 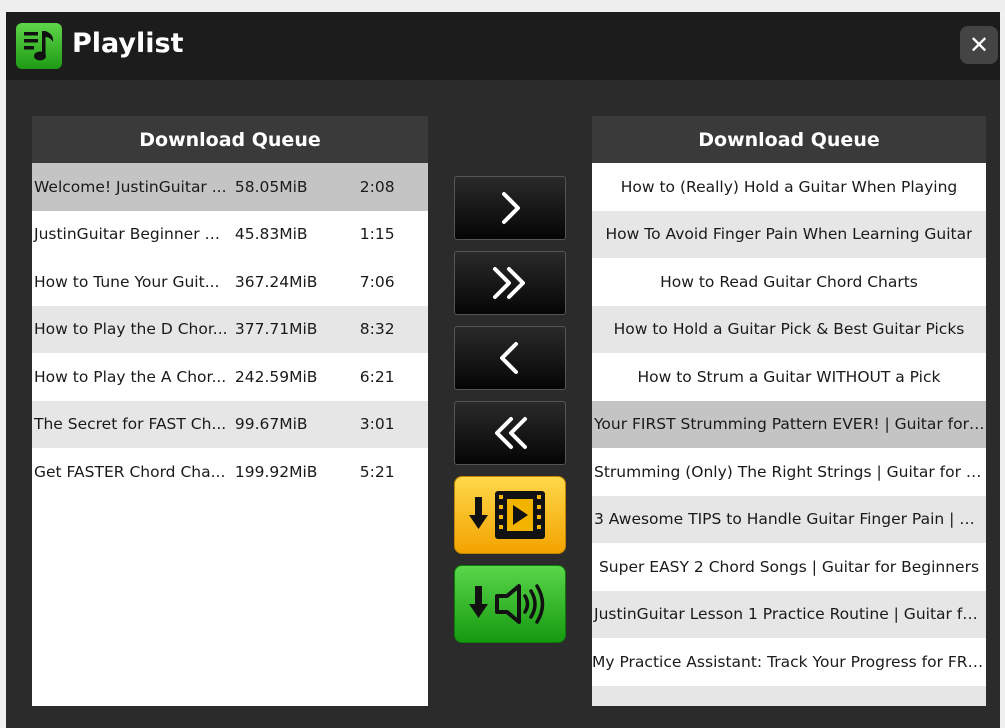 I want to click on chevron-left-icon, so click(x=509, y=358).